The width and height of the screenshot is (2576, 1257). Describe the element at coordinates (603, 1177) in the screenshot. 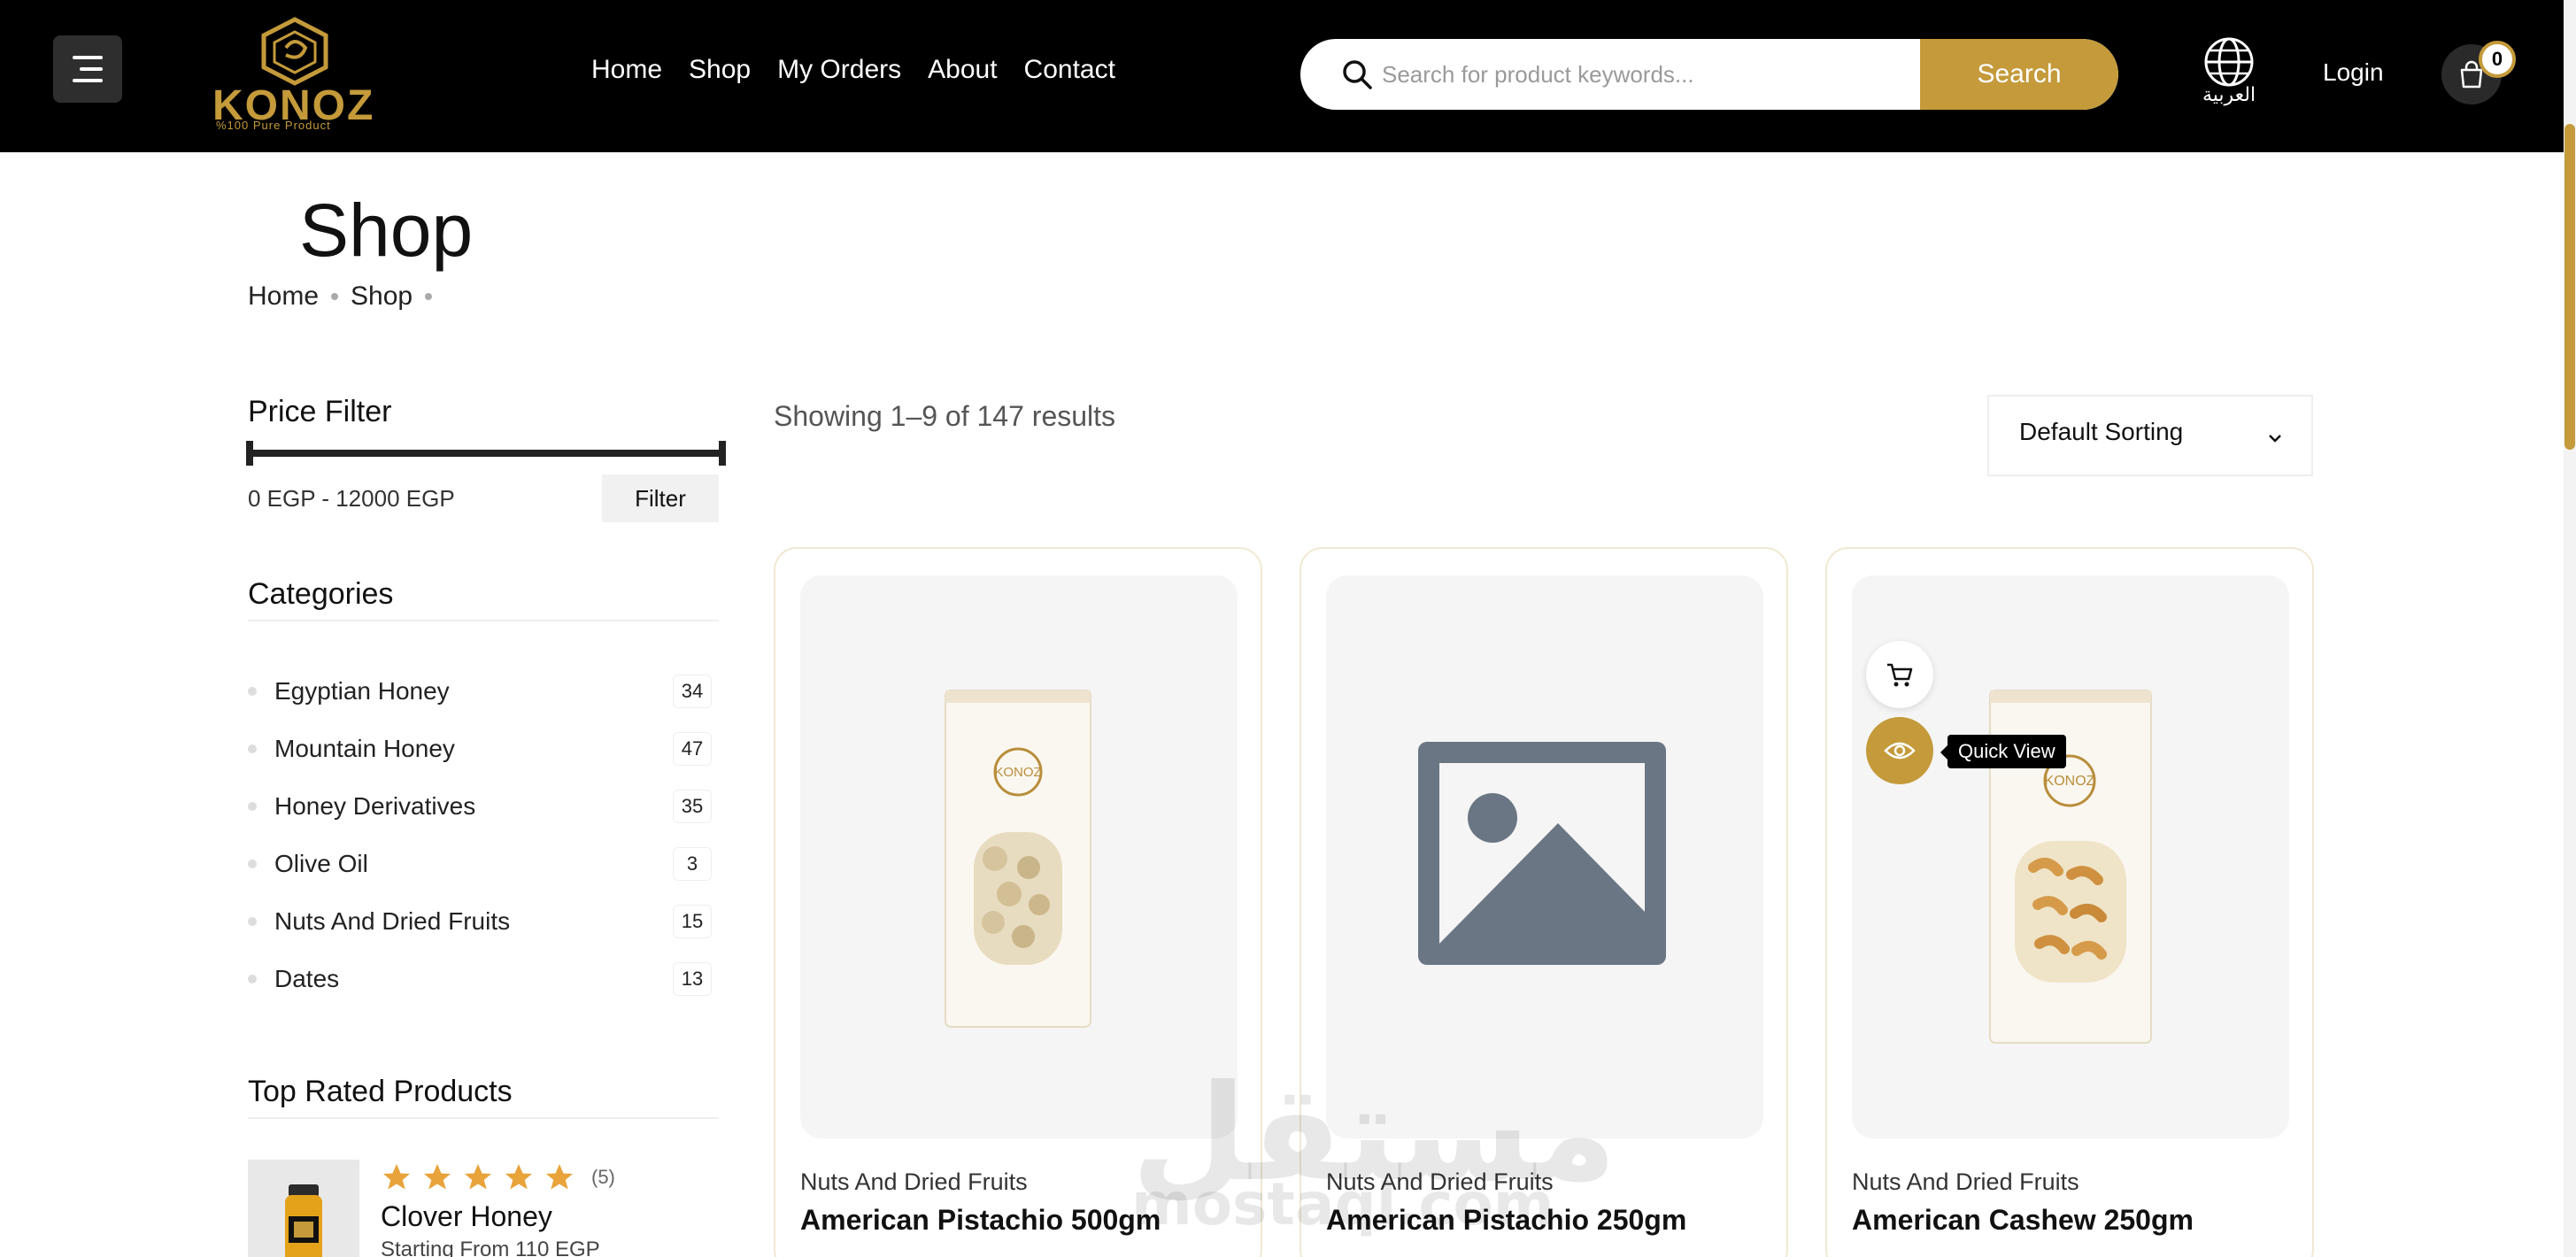

I see `rating-count: (5)` at that location.